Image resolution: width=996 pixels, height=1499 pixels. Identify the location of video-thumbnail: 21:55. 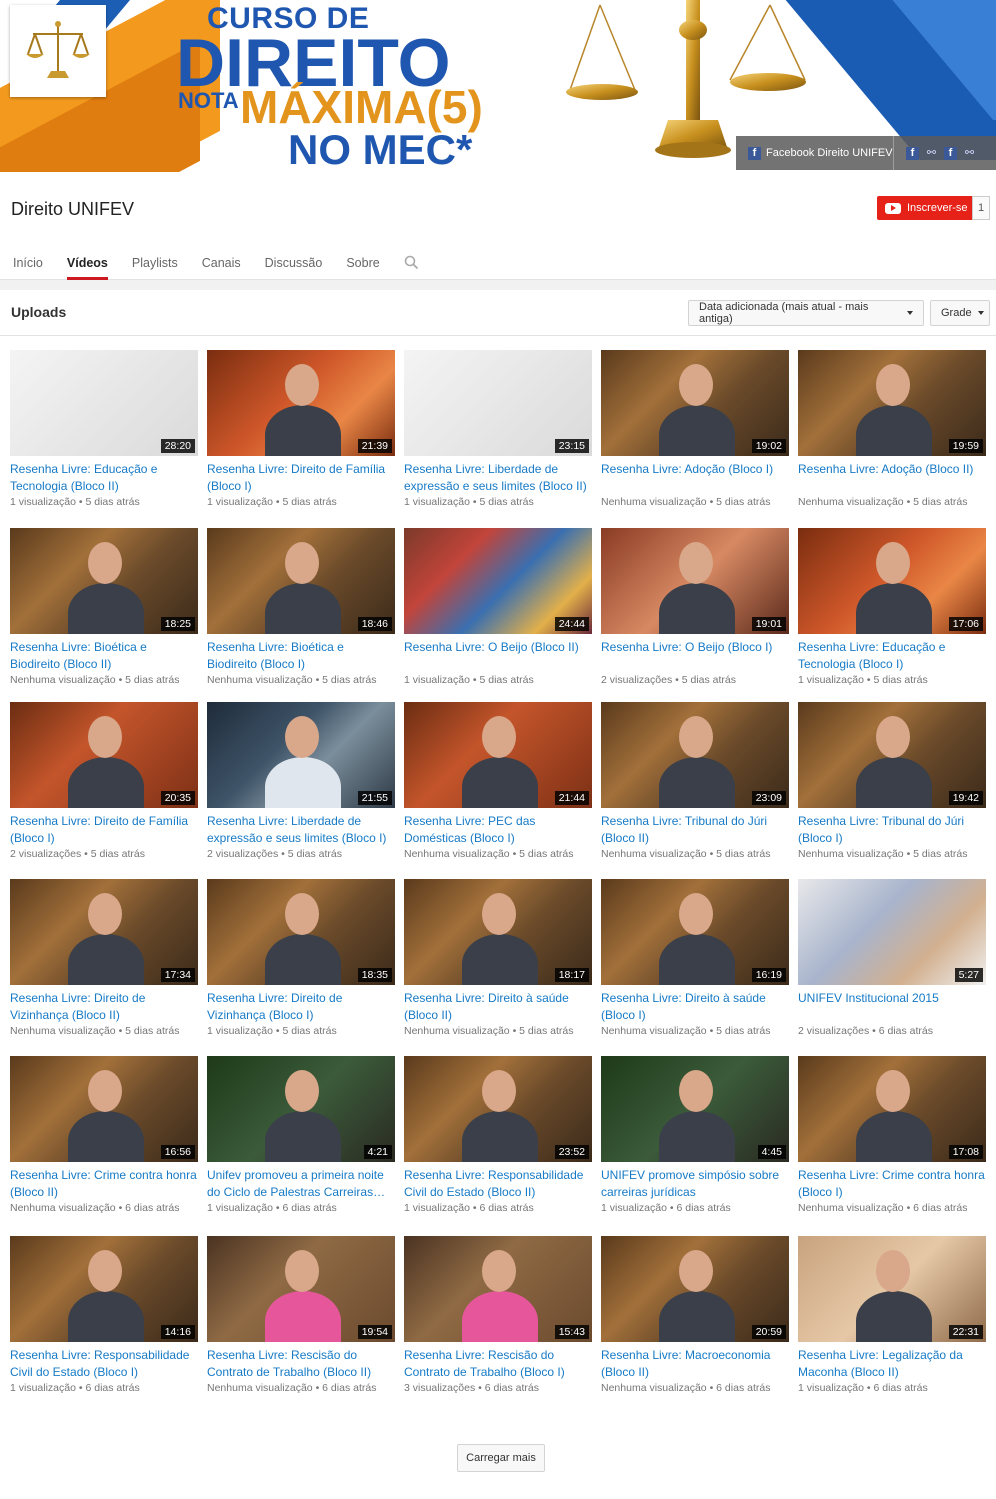
(301, 755).